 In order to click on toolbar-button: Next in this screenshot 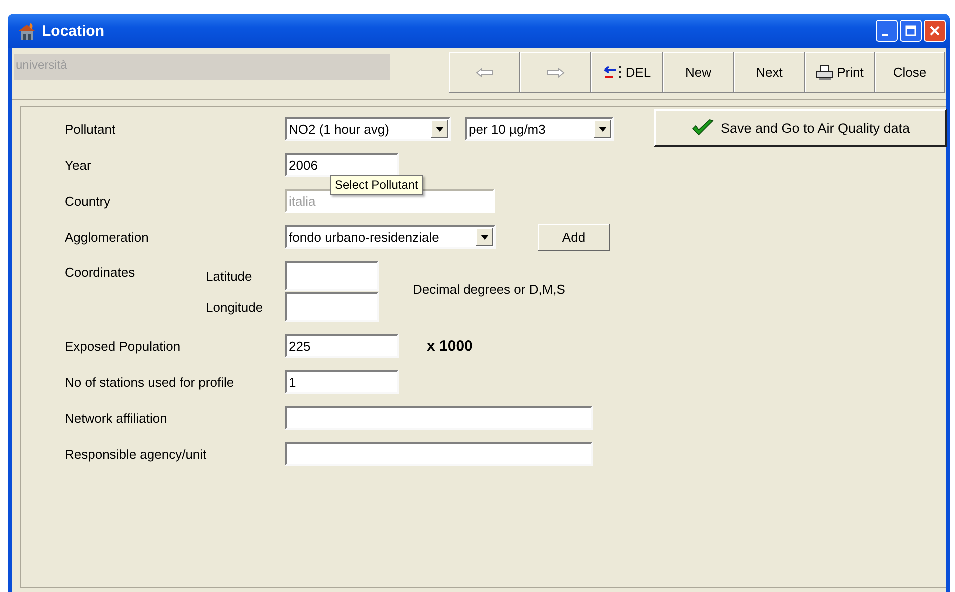, I will do `click(769, 72)`.